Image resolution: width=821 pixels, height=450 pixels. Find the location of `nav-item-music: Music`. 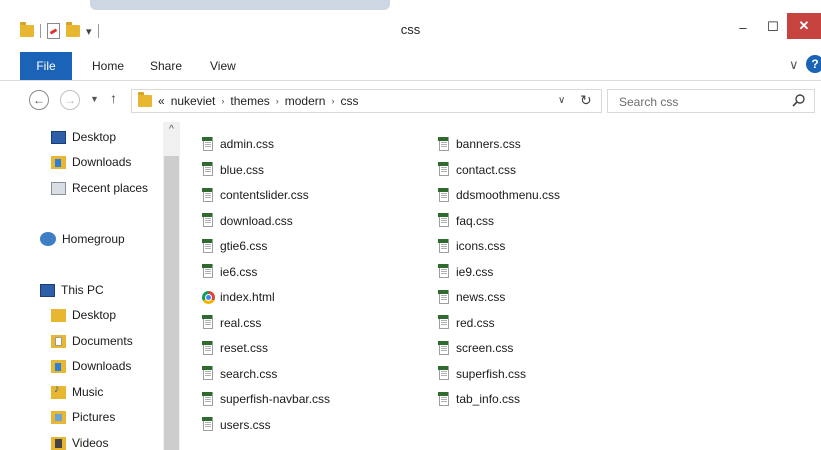

nav-item-music: Music is located at coordinates (77, 391).